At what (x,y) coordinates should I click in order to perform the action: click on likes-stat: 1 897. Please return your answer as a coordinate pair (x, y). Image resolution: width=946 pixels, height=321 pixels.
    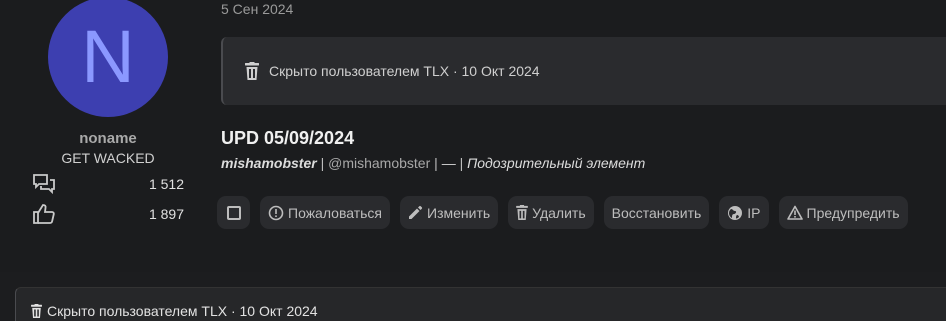
    Looking at the image, I should click on (108, 214).